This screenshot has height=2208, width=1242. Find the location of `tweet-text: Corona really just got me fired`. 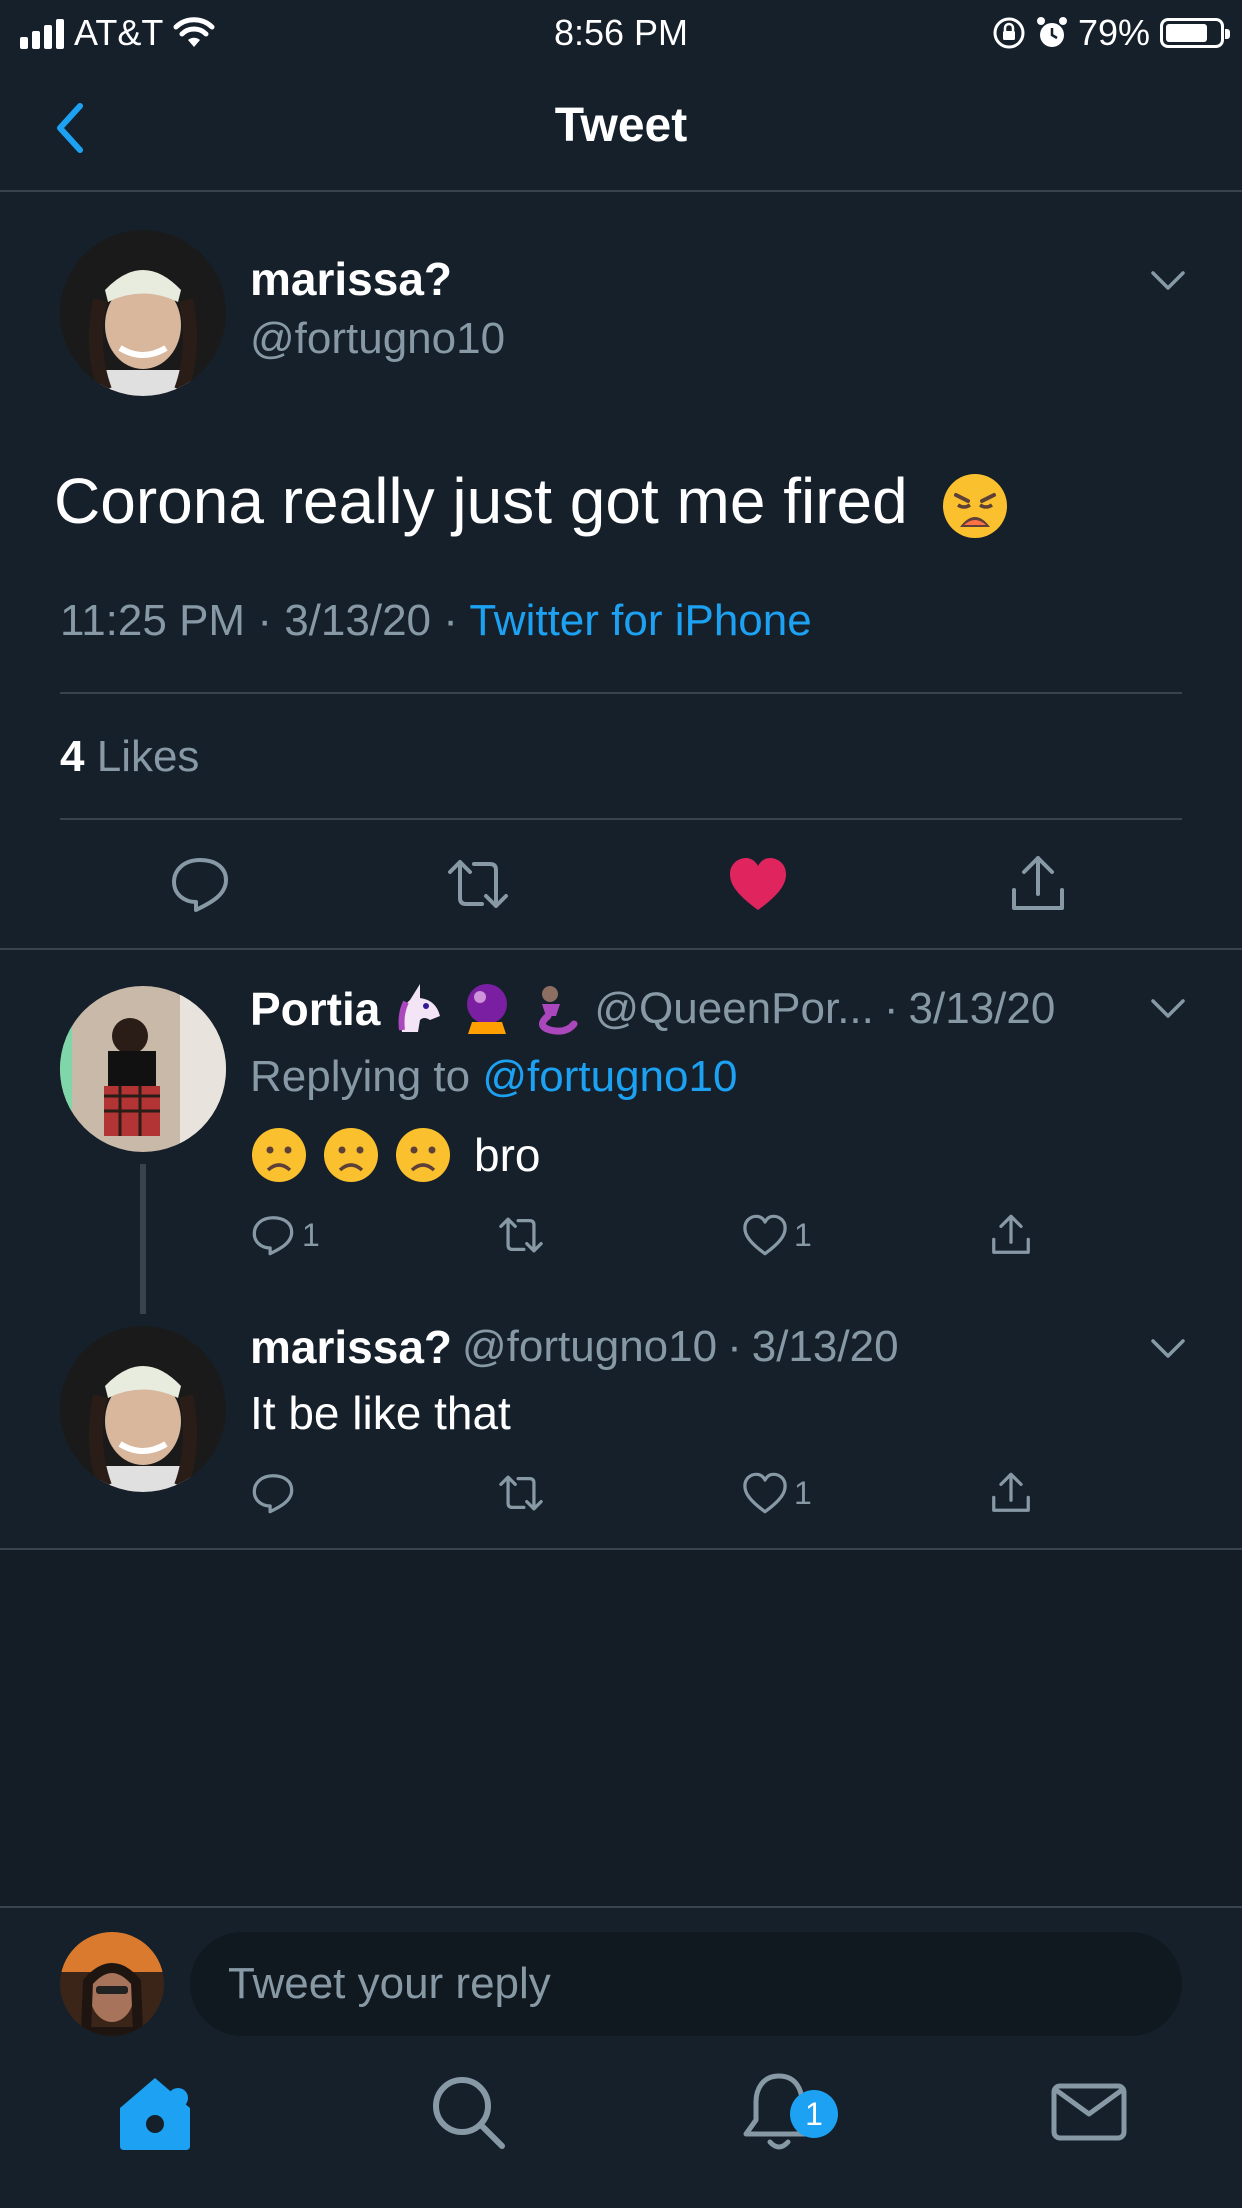

tweet-text: Corona really just got me fired is located at coordinates (532, 502).